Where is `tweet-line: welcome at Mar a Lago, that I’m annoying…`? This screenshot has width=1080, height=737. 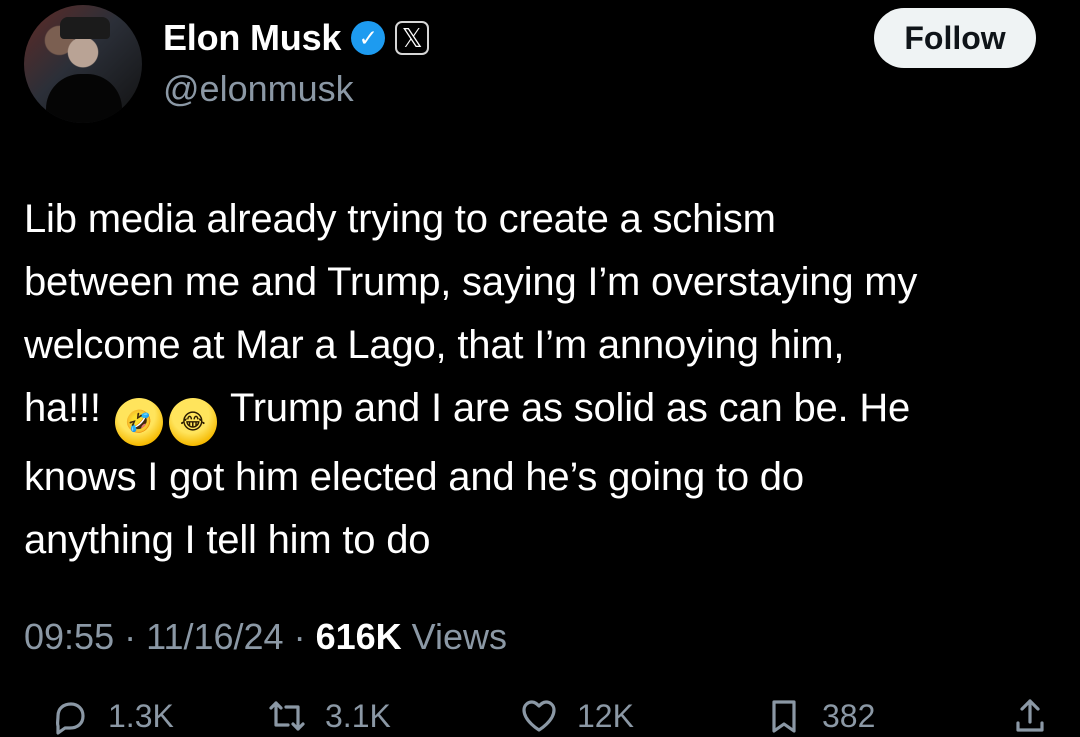 tweet-line: welcome at Mar a Lago, that I’m annoying… is located at coordinates (434, 345).